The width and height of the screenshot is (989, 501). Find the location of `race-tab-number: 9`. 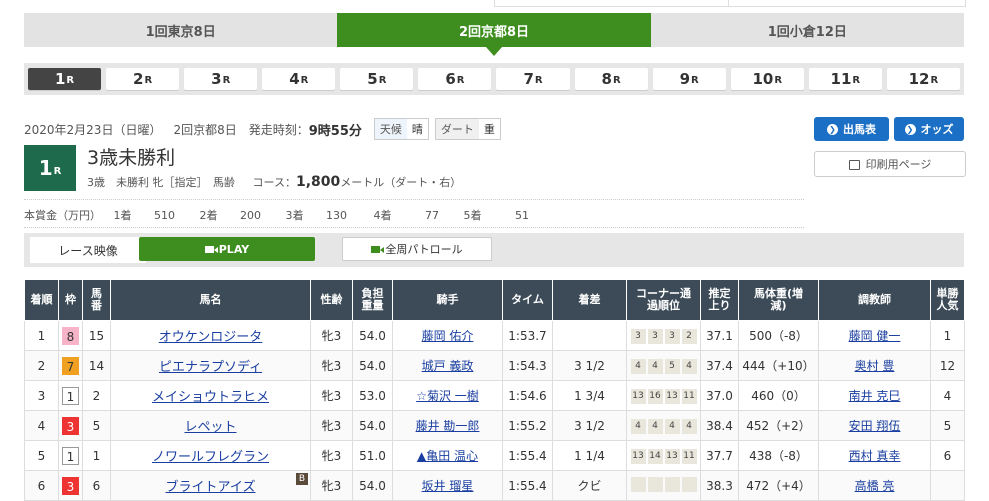

race-tab-number: 9 is located at coordinates (685, 79).